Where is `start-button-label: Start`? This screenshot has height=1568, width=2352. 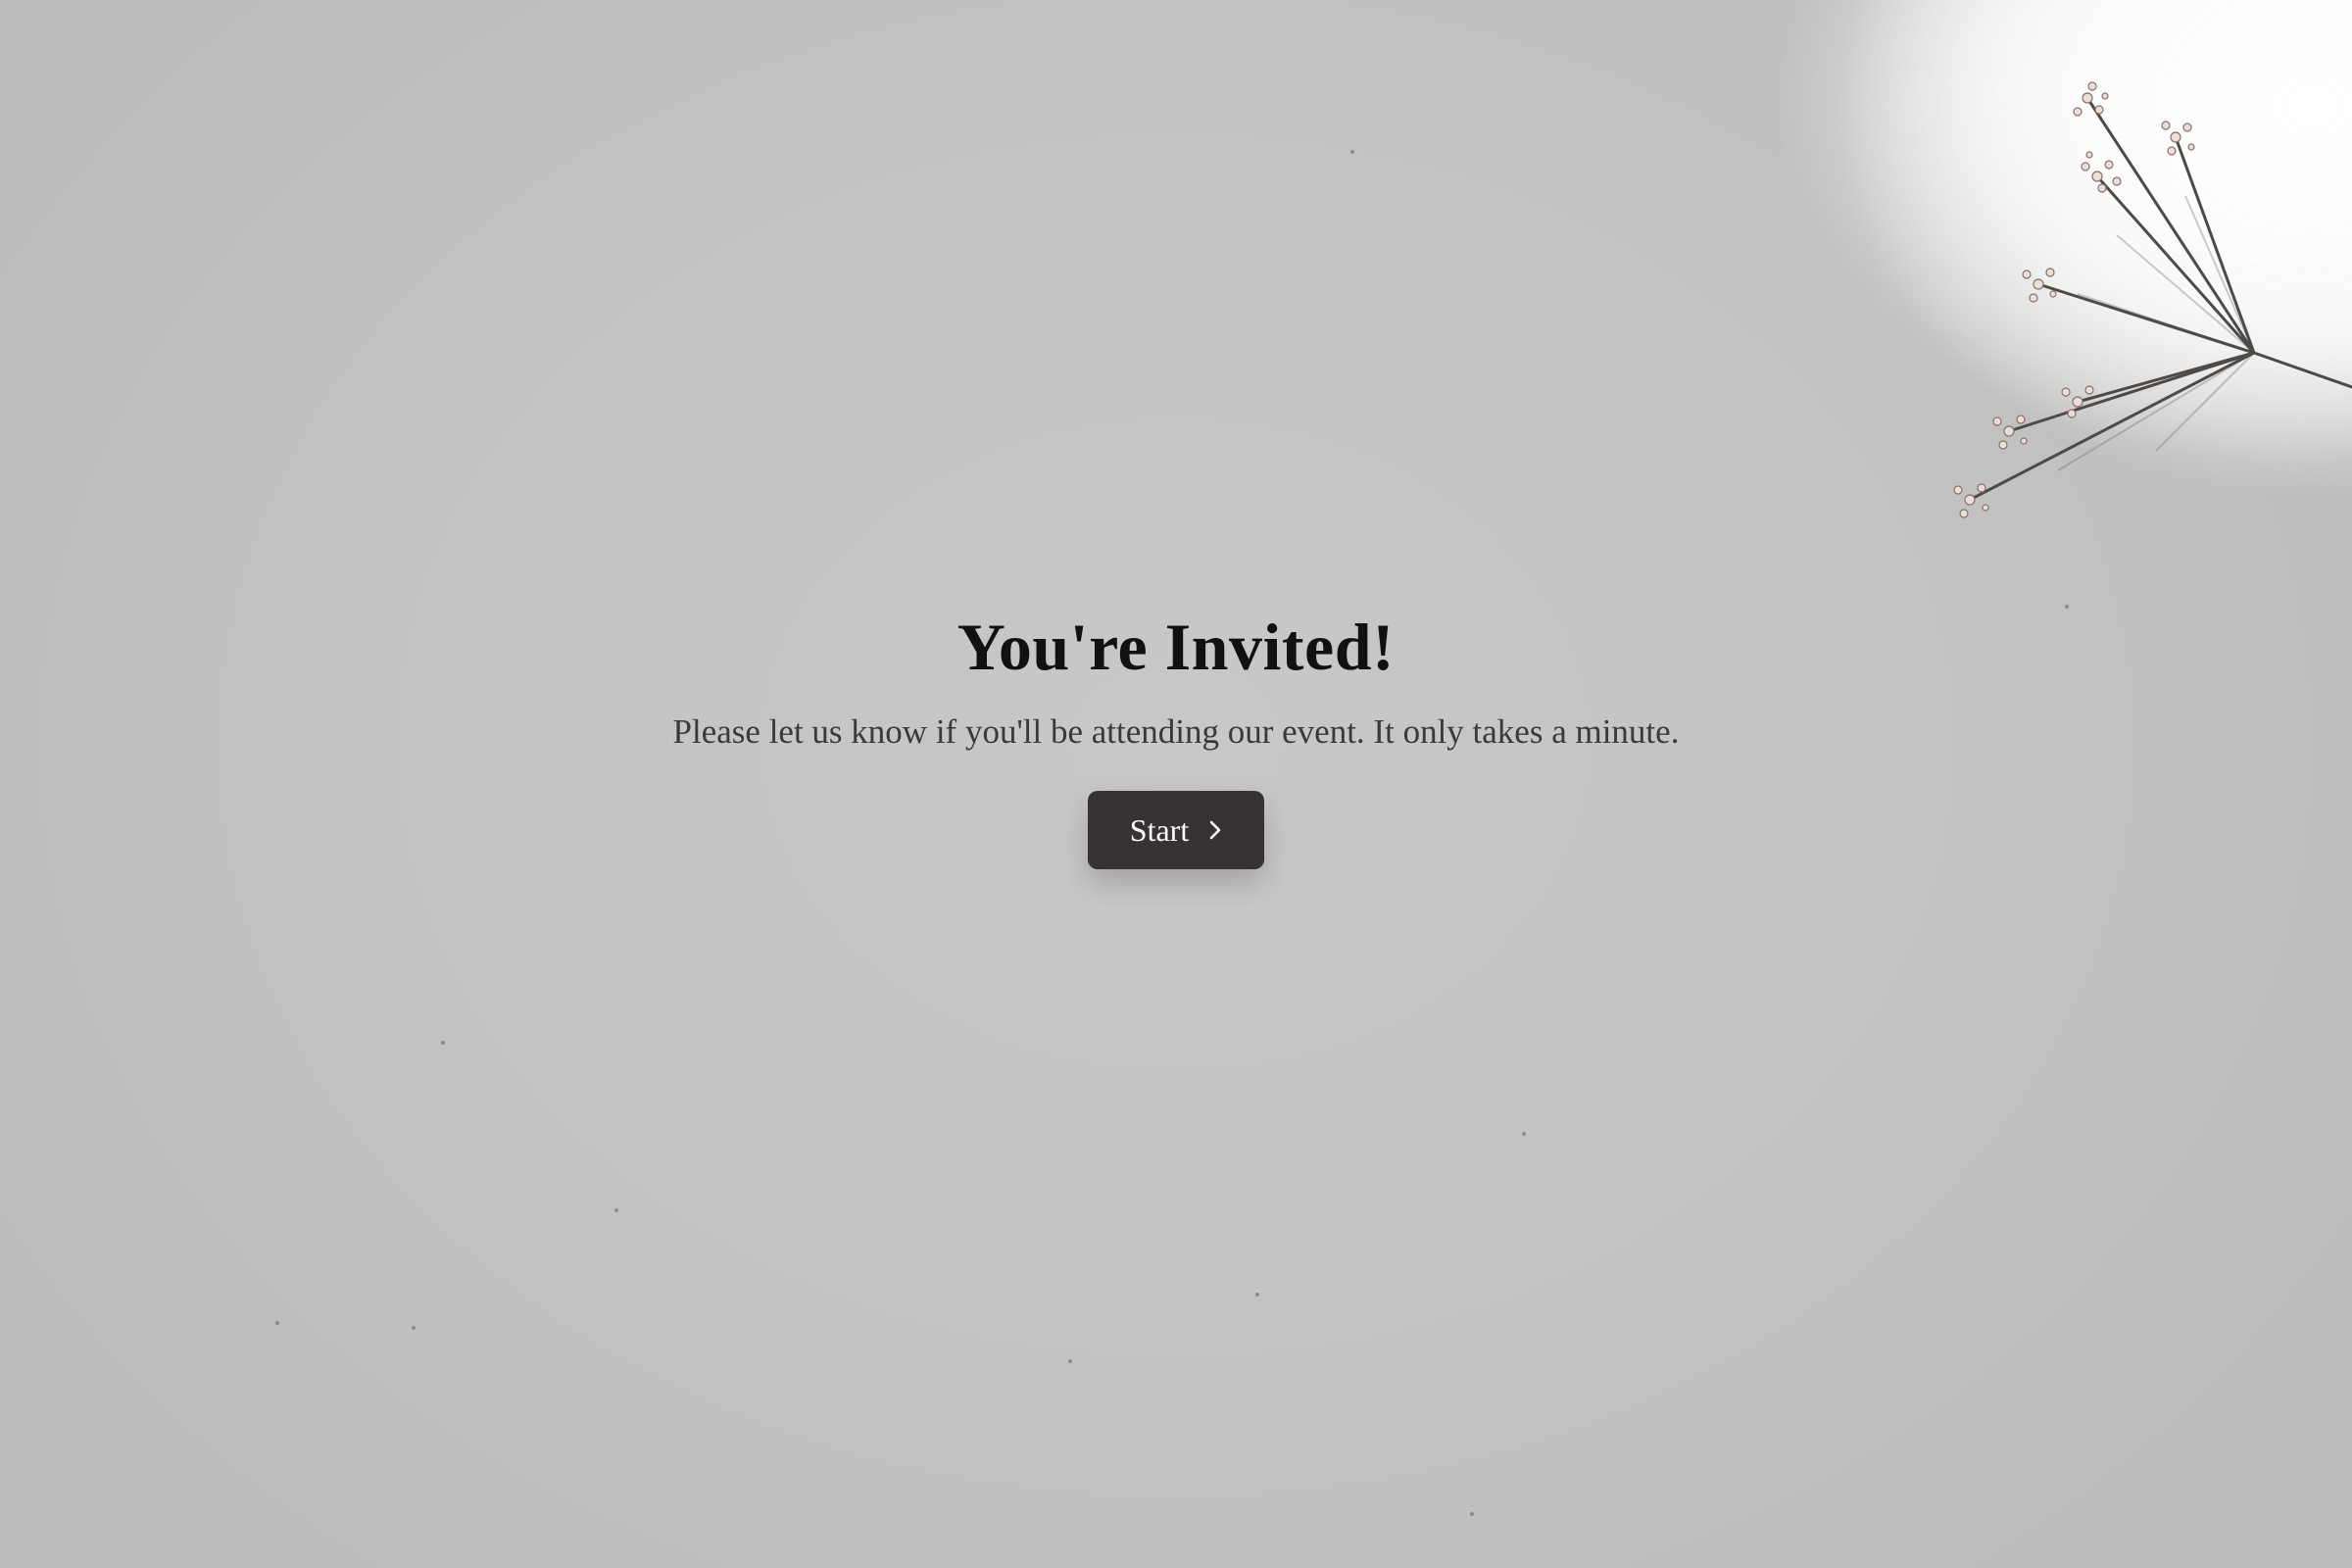 start-button-label: Start is located at coordinates (1159, 829).